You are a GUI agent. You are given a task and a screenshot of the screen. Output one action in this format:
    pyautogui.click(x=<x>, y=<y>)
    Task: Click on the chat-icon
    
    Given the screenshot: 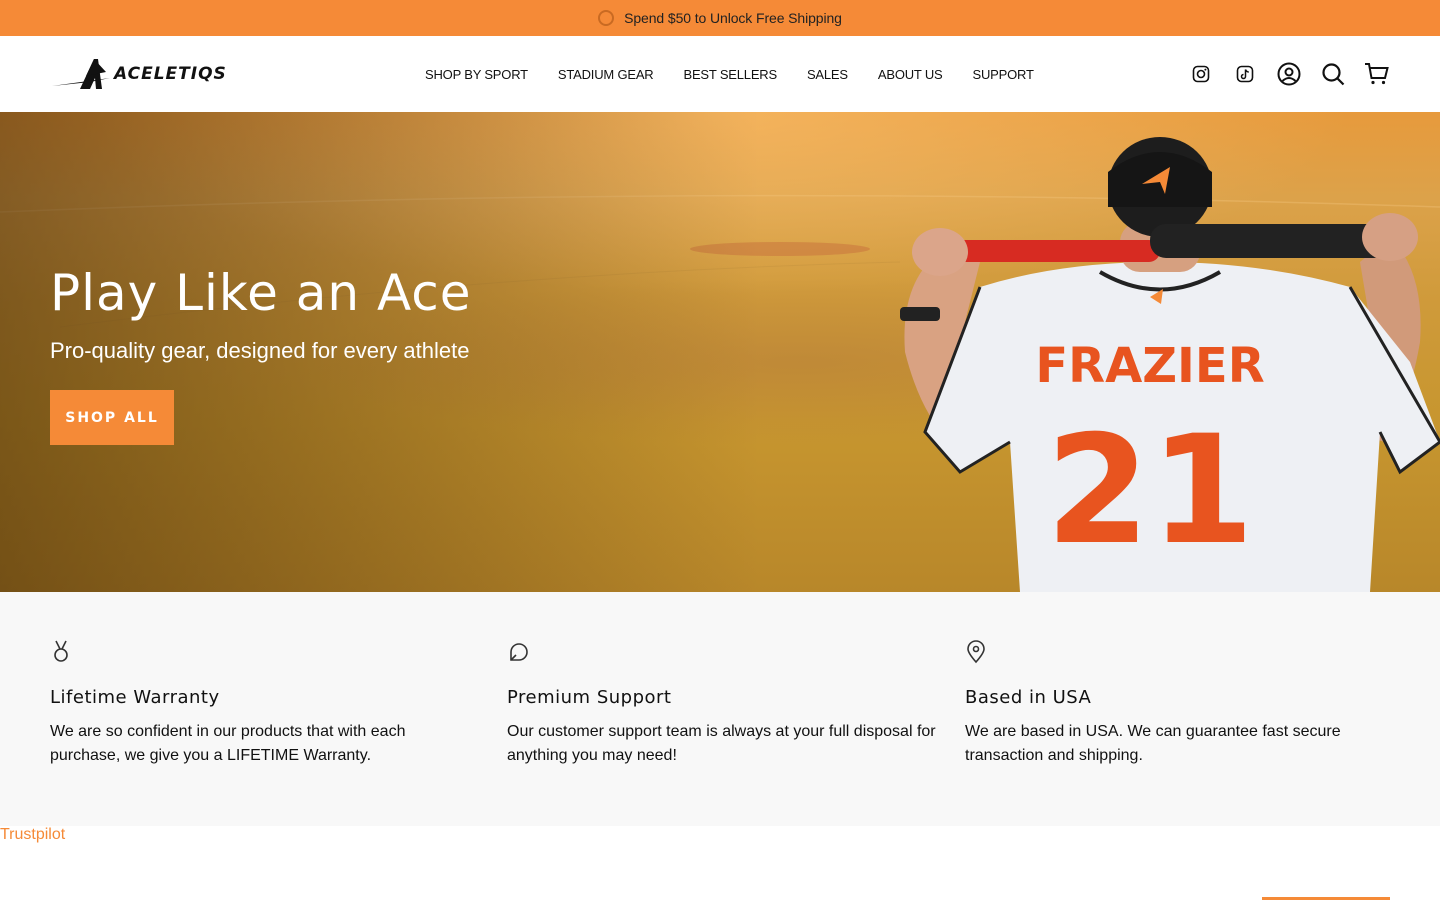 What is the action you would take?
    pyautogui.click(x=519, y=652)
    